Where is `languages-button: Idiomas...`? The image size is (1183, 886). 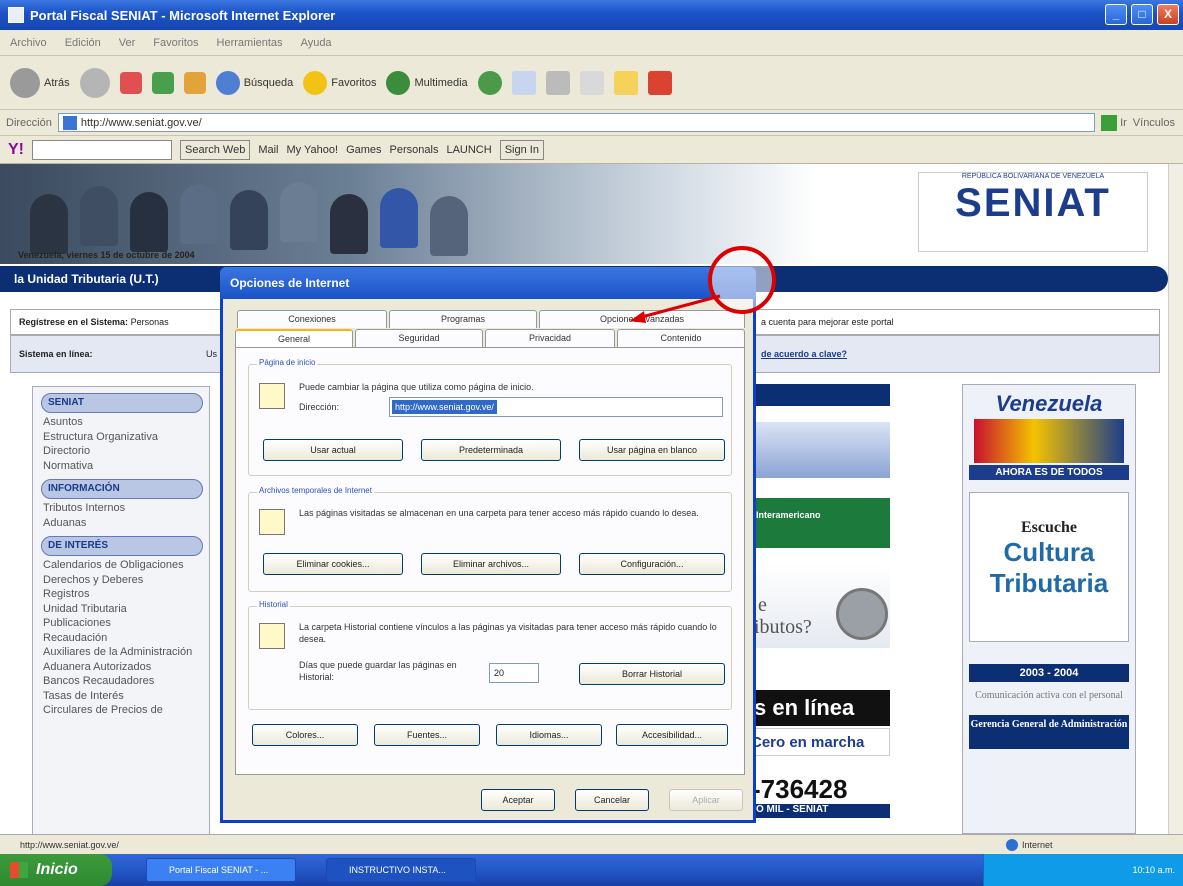 languages-button: Idiomas... is located at coordinates (549, 735).